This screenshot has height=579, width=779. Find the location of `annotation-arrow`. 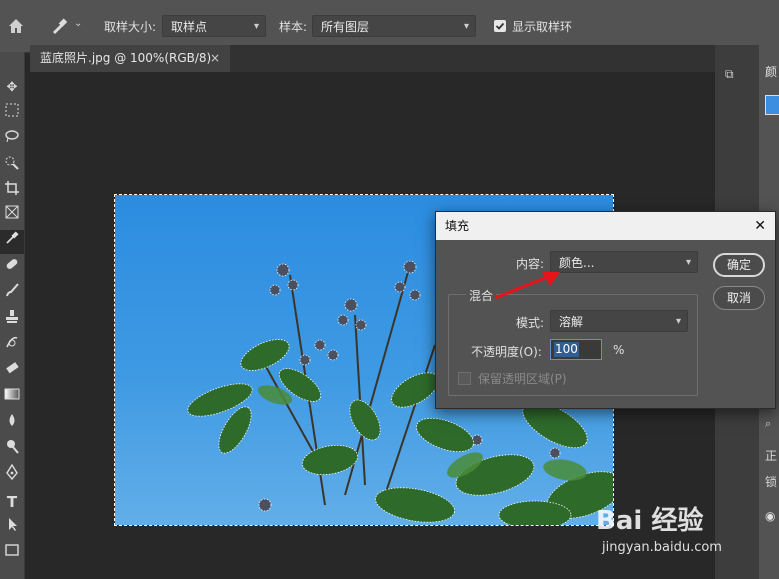

annotation-arrow is located at coordinates (527, 286).